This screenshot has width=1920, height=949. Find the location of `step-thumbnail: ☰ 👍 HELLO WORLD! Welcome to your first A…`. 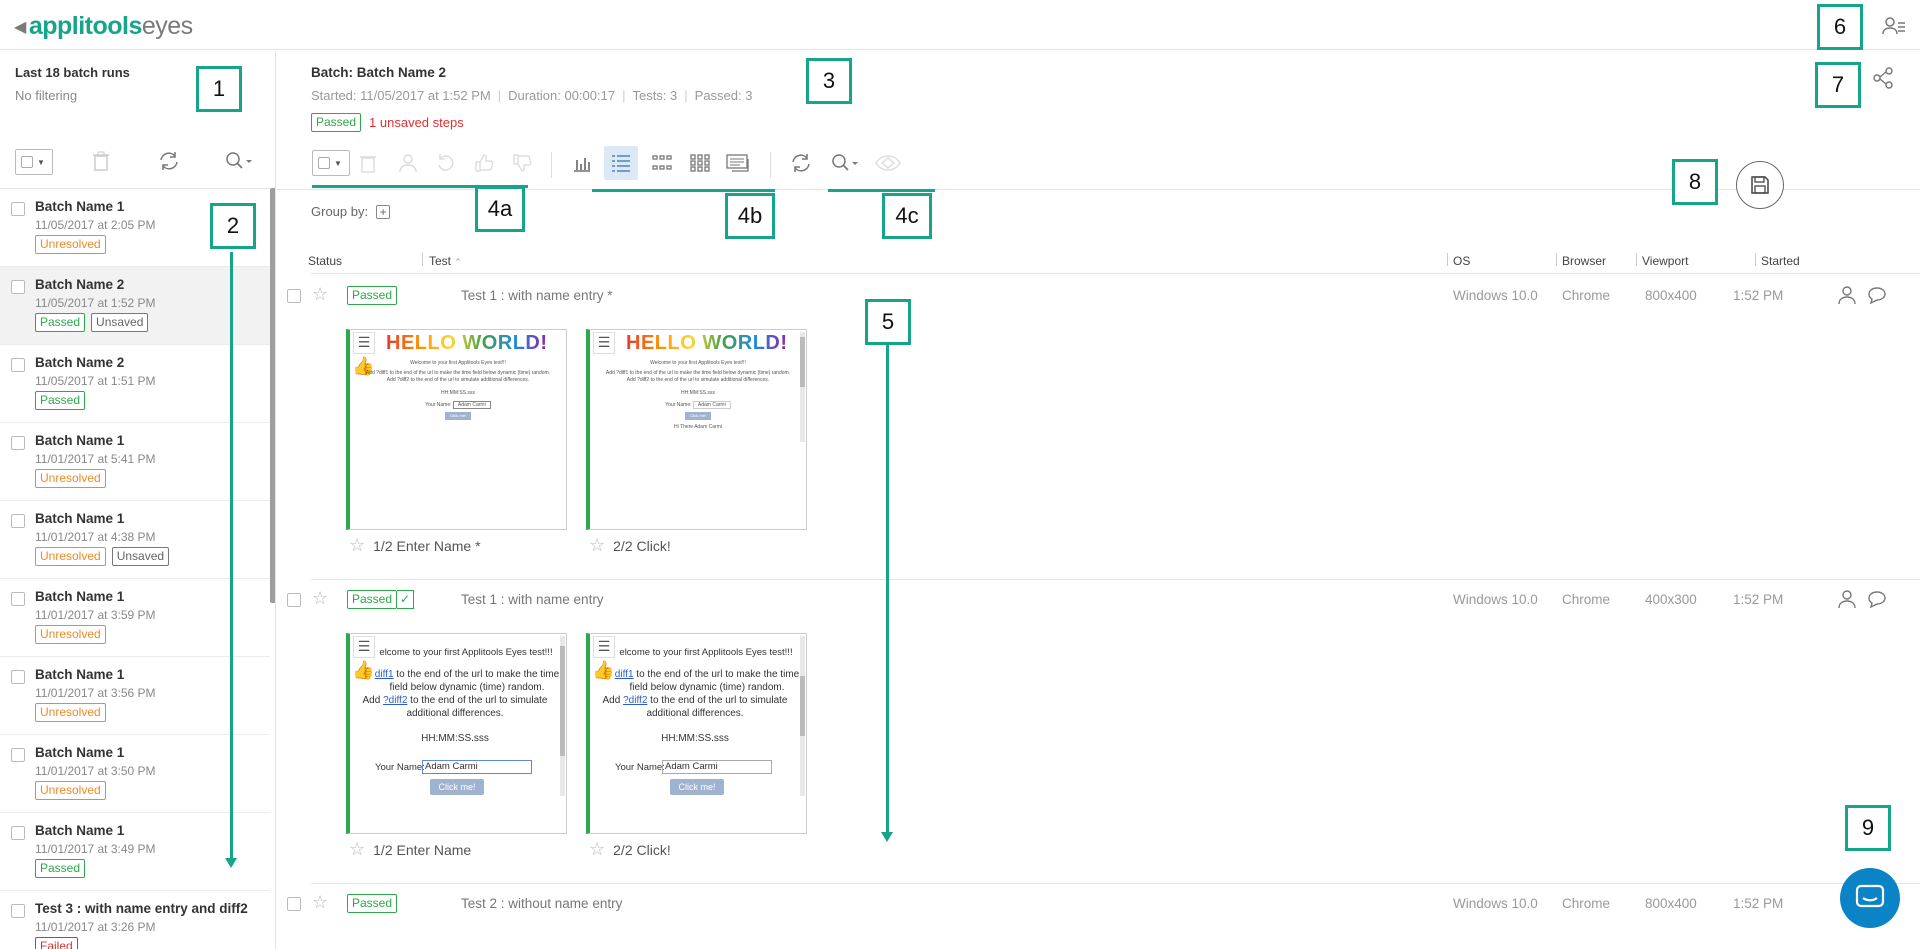

step-thumbnail: ☰ 👍 HELLO WORLD! Welcome to your first A… is located at coordinates (456, 429).